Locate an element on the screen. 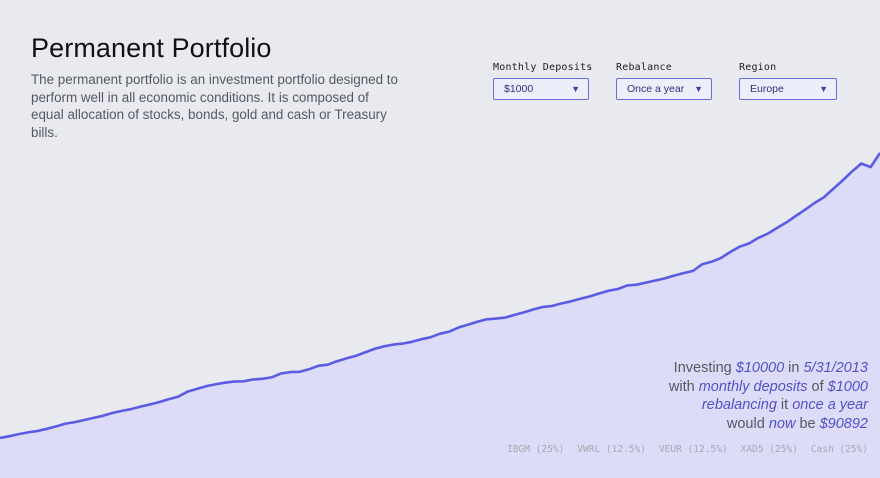 This screenshot has width=880, height=478. rebalance-select: Once a year ▼ is located at coordinates (664, 89).